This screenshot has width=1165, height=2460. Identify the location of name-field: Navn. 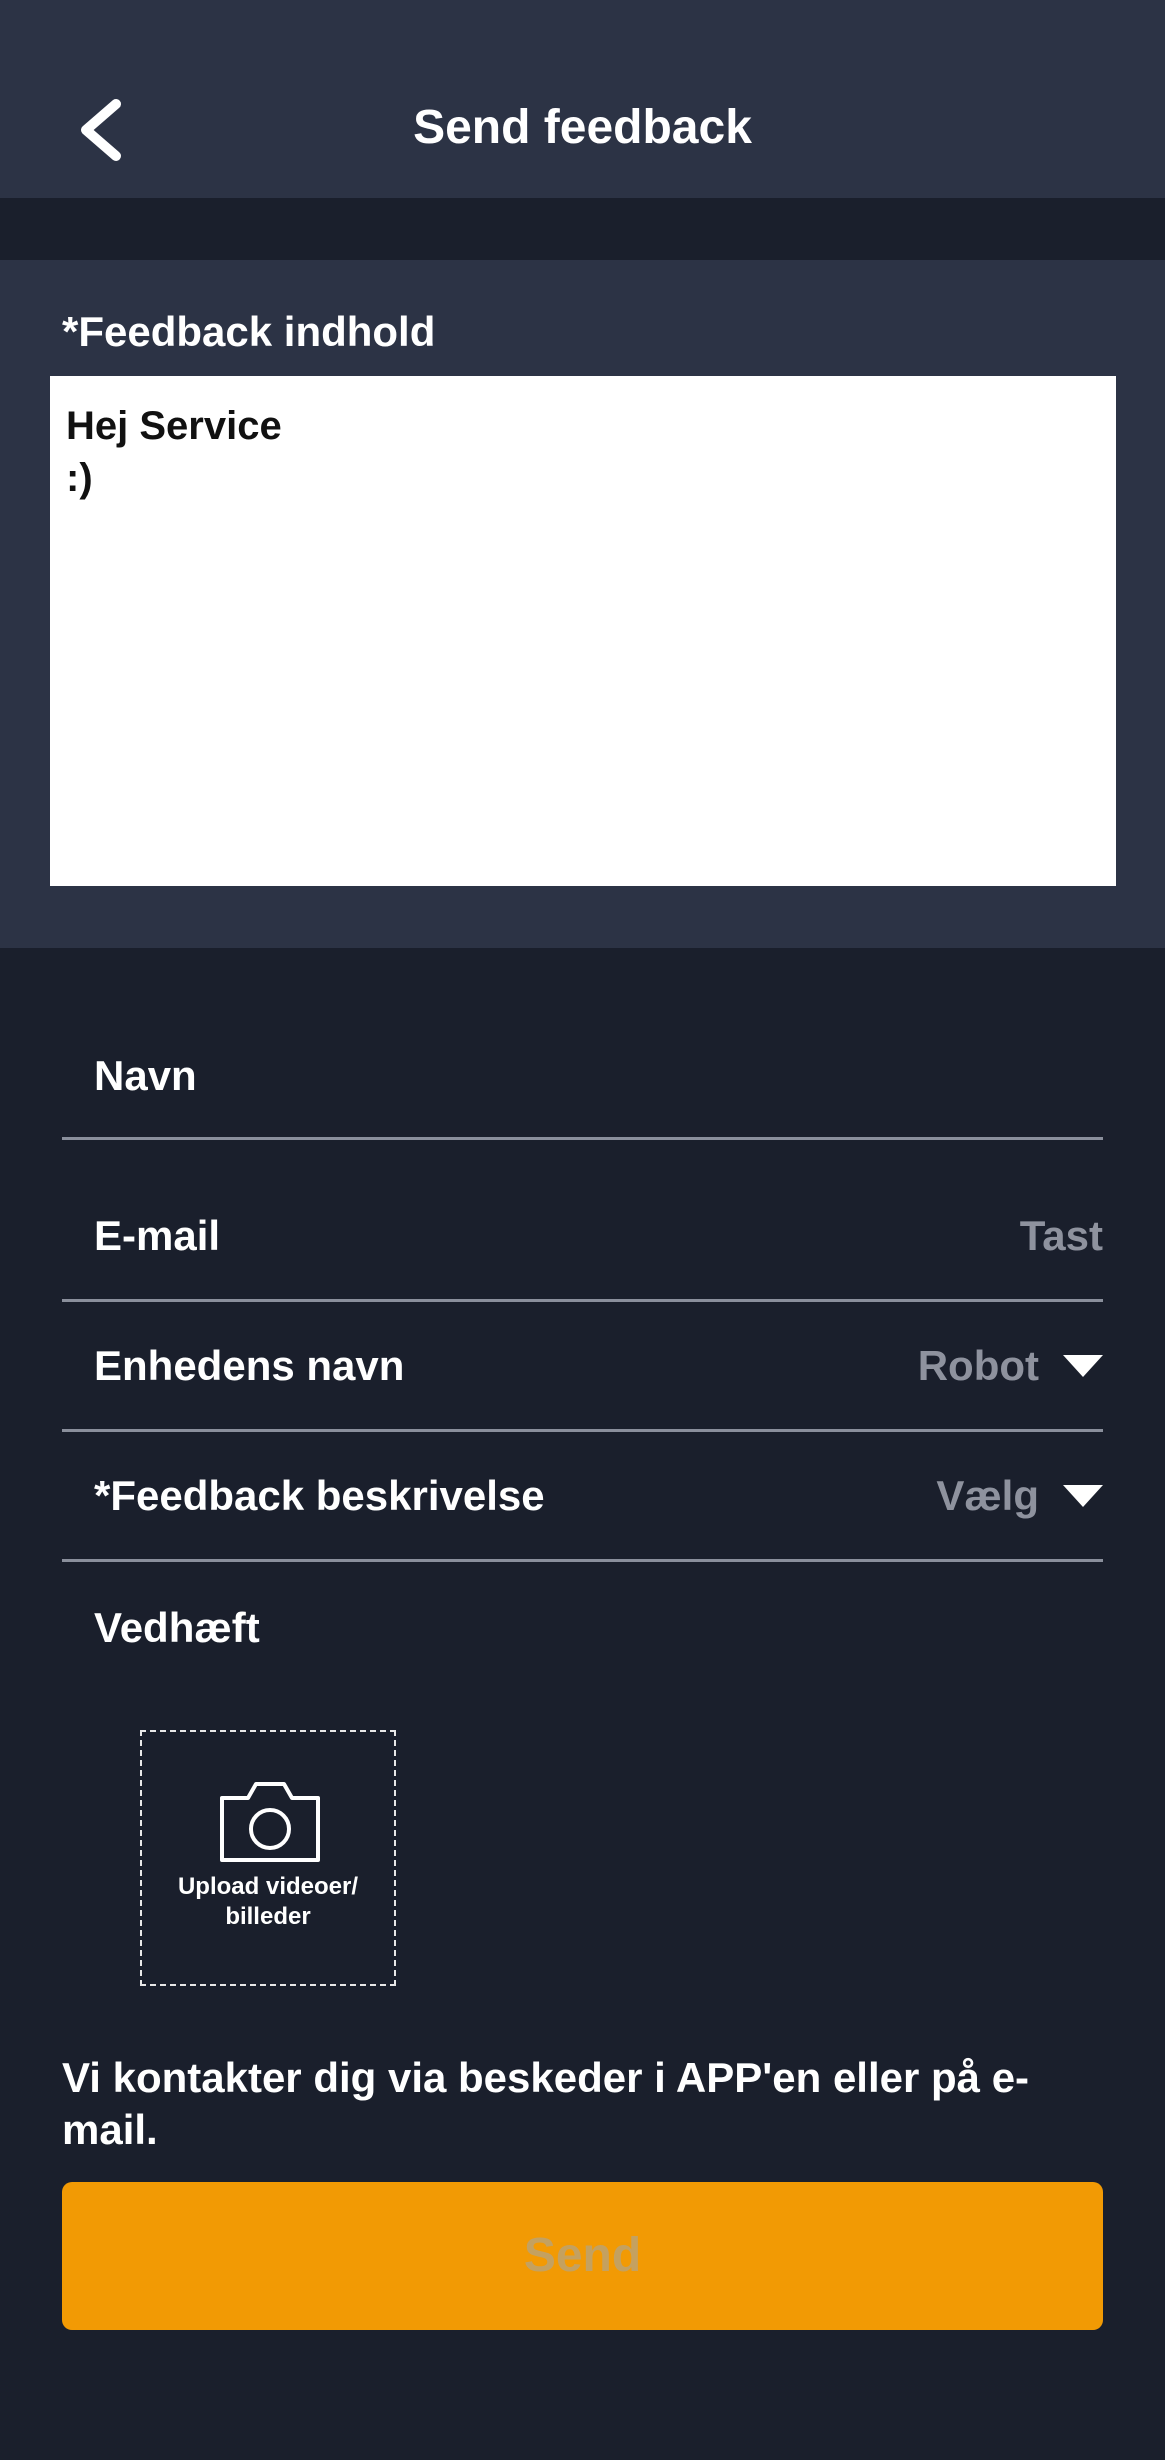
(582, 1080).